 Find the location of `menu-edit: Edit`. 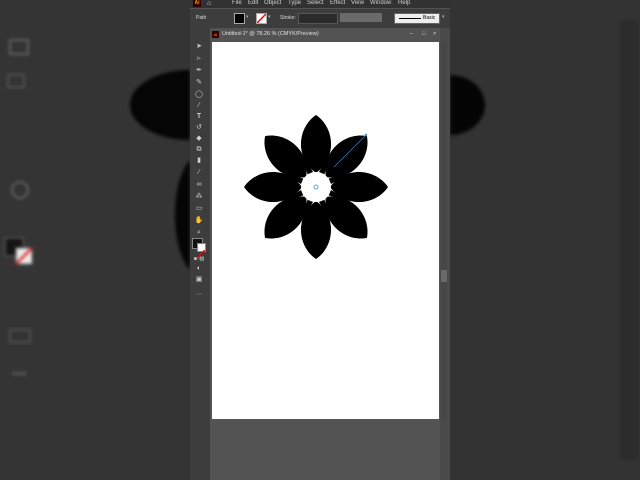

menu-edit: Edit is located at coordinates (253, 3).